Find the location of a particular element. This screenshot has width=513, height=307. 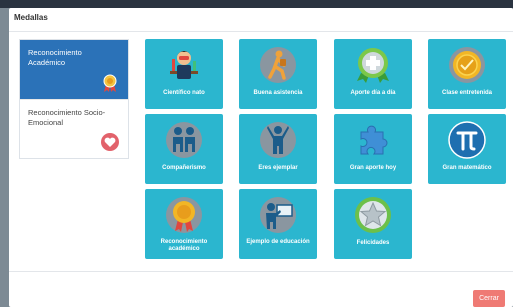

category-label: Reconocimiento Socio-Emocional is located at coordinates (67, 117).